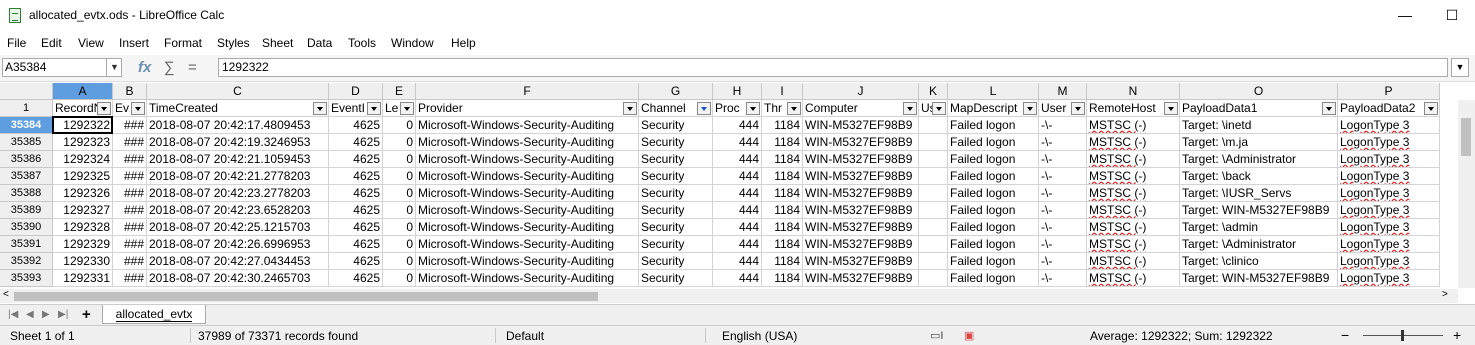 The width and height of the screenshot is (1475, 345). What do you see at coordinates (1259, 261) in the screenshot?
I see `table-cell: Target: \clinico` at bounding box center [1259, 261].